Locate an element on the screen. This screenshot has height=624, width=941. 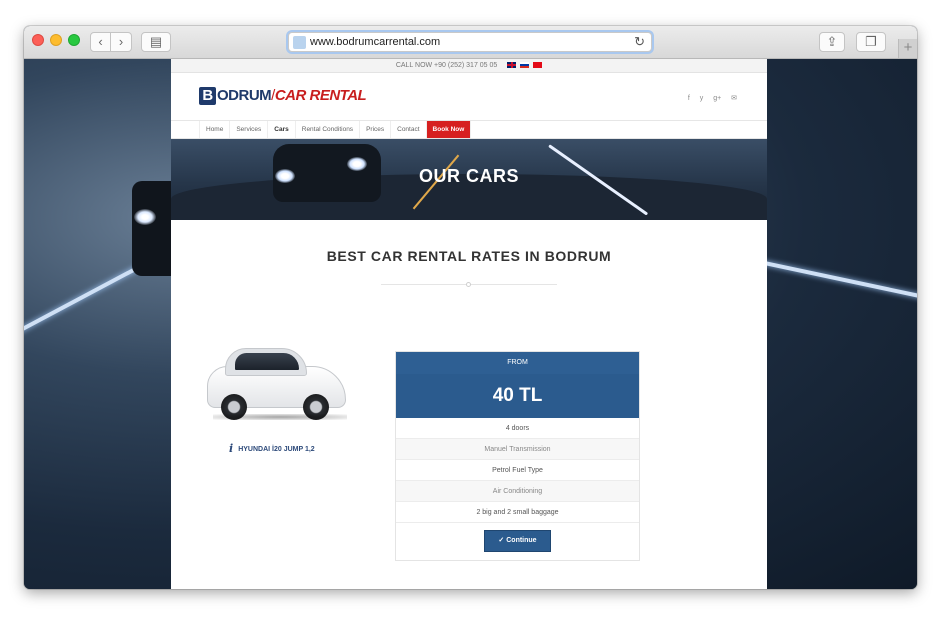
facebook-icon: f is located at coordinates (689, 98).